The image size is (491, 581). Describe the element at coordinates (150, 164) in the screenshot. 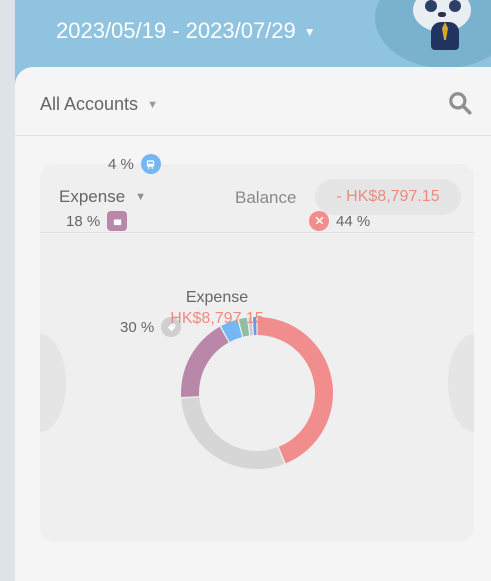

I see `bus-icon` at that location.